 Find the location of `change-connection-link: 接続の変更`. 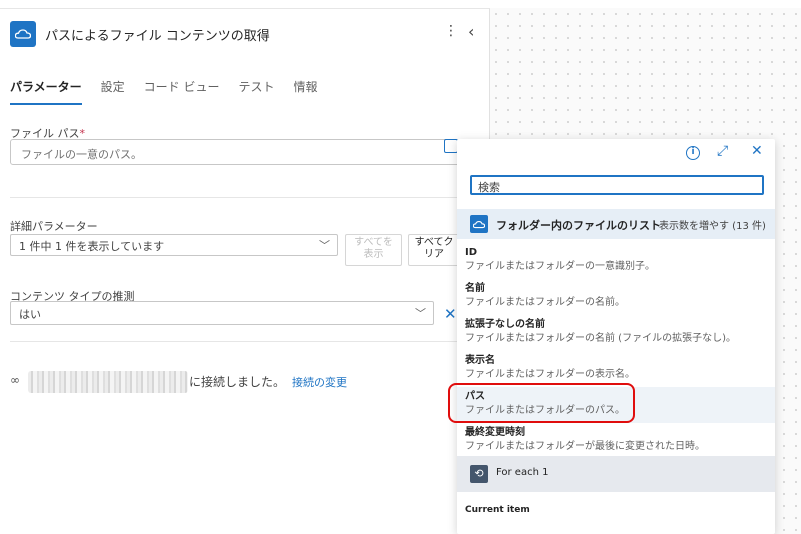

change-connection-link: 接続の変更 is located at coordinates (319, 382).